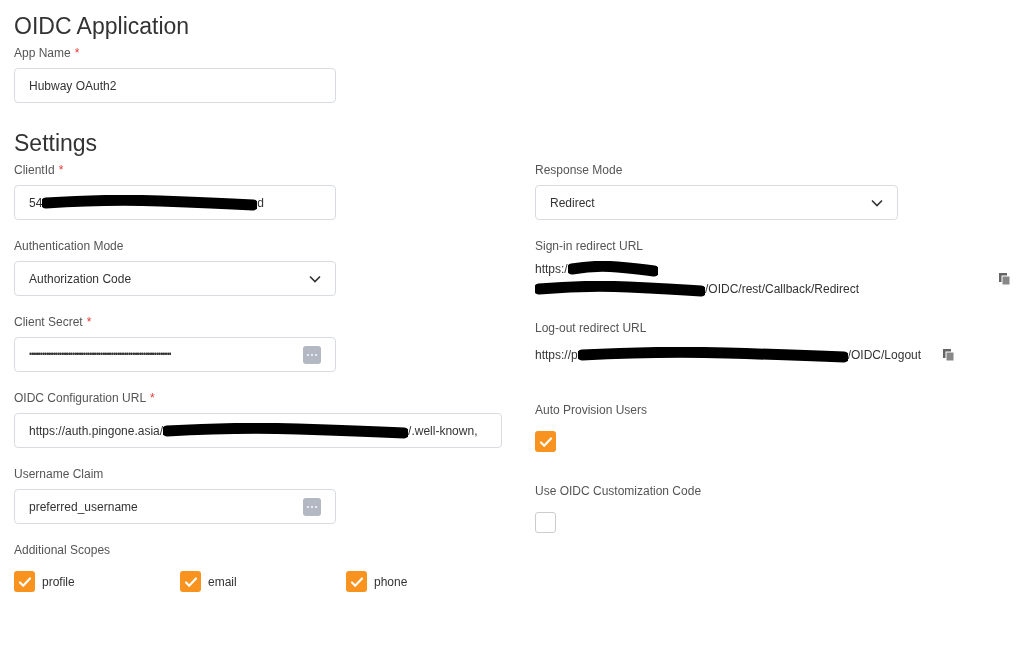 The width and height of the screenshot is (1024, 646). What do you see at coordinates (56, 143) in the screenshot?
I see `section-title: Settings` at bounding box center [56, 143].